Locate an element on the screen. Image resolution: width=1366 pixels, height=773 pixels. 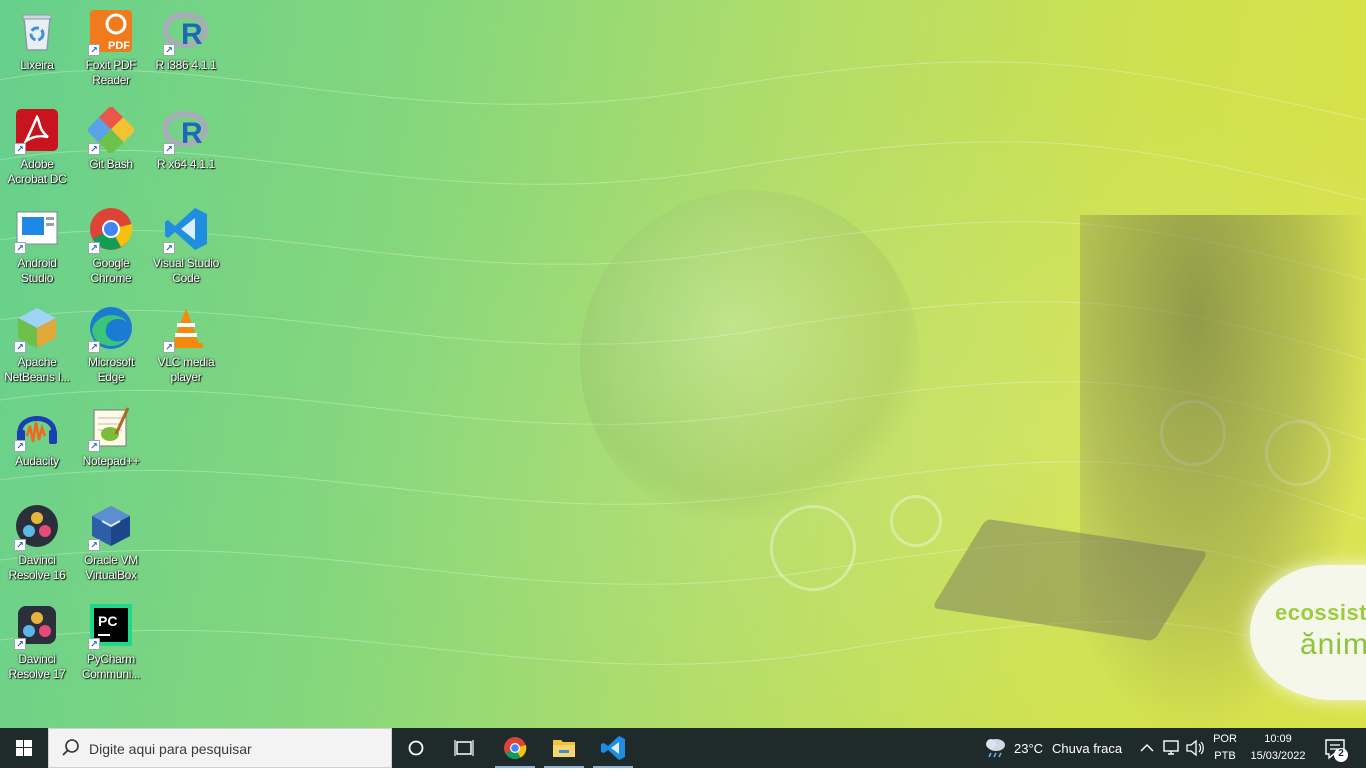
taskbar-app-file-explorer is located at coordinates (564, 748).